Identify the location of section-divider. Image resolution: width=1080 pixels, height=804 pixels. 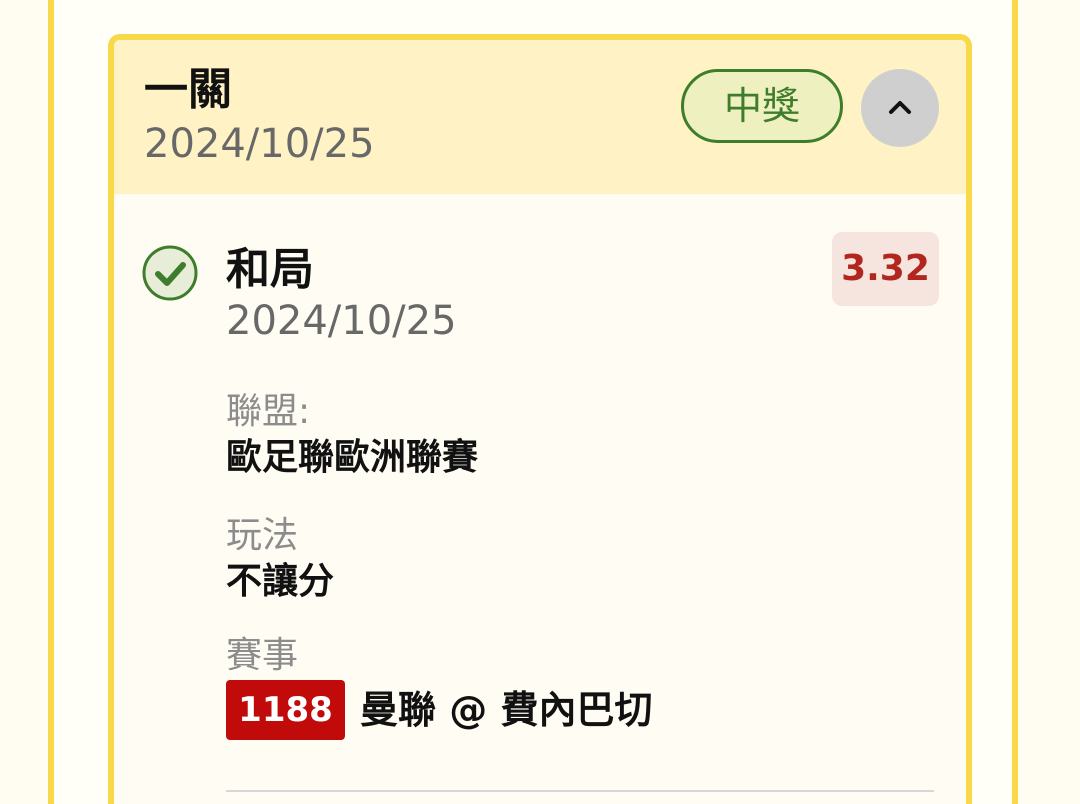
(580, 791).